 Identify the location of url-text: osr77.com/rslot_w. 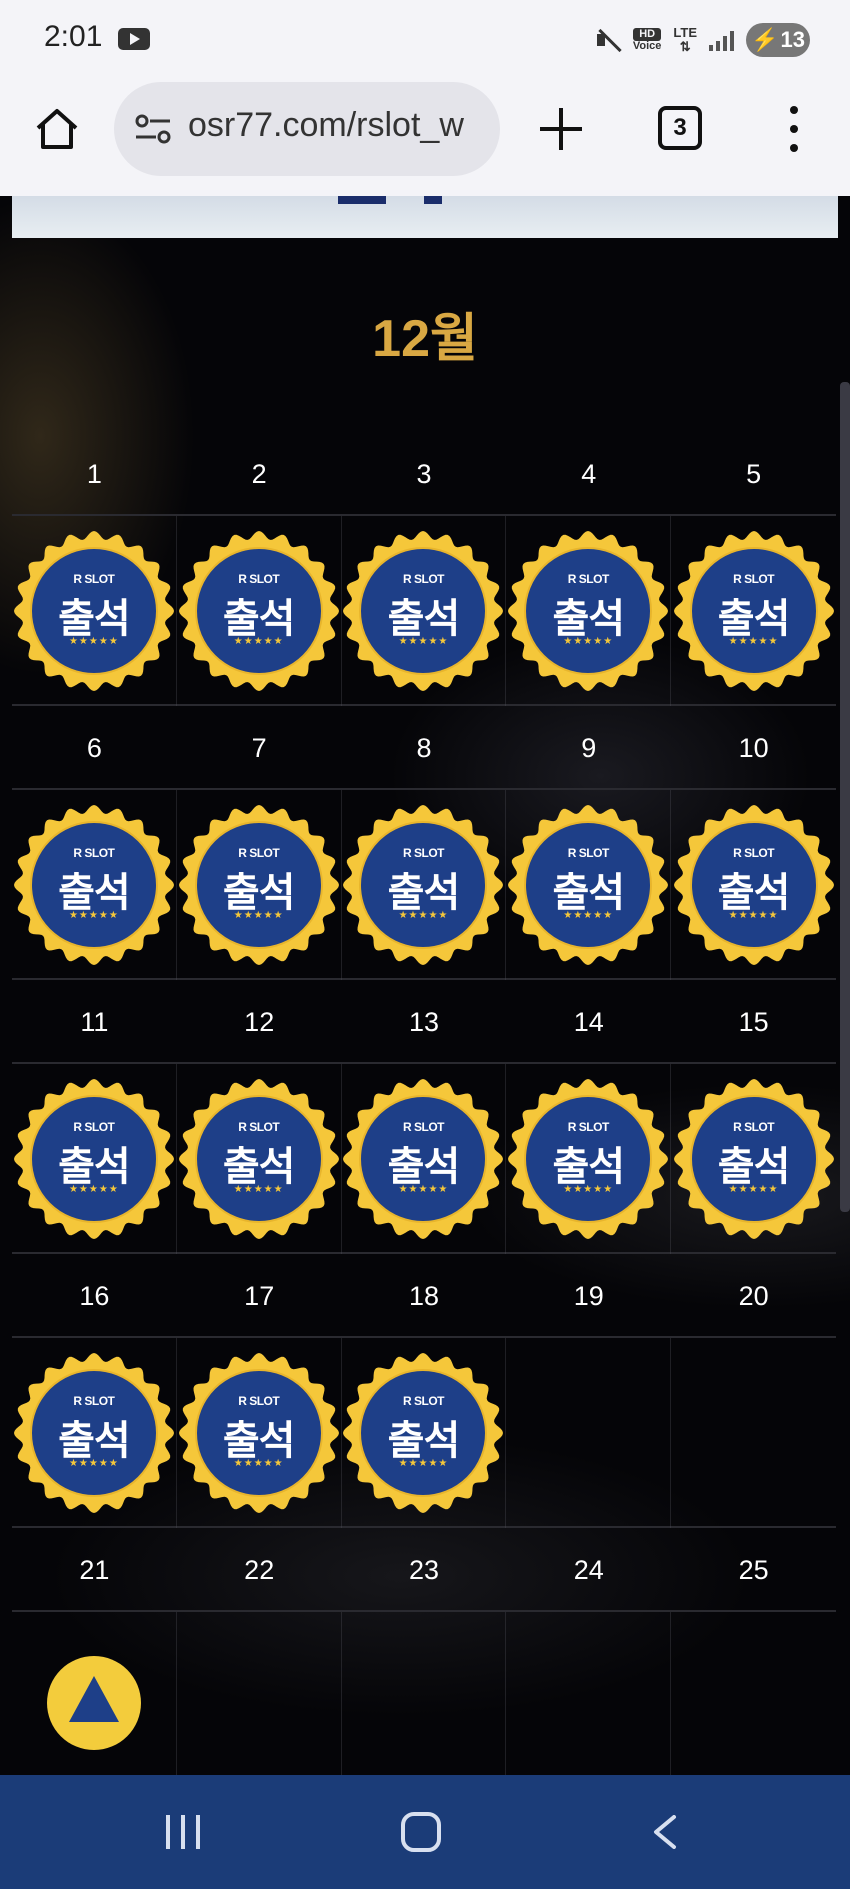
(338, 125).